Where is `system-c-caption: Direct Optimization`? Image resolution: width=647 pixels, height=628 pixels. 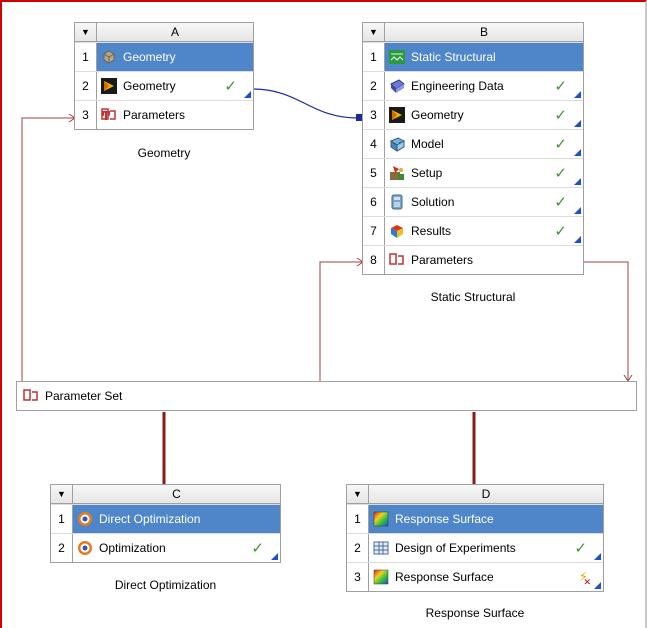
system-c-caption: Direct Optimization is located at coordinates (165, 585).